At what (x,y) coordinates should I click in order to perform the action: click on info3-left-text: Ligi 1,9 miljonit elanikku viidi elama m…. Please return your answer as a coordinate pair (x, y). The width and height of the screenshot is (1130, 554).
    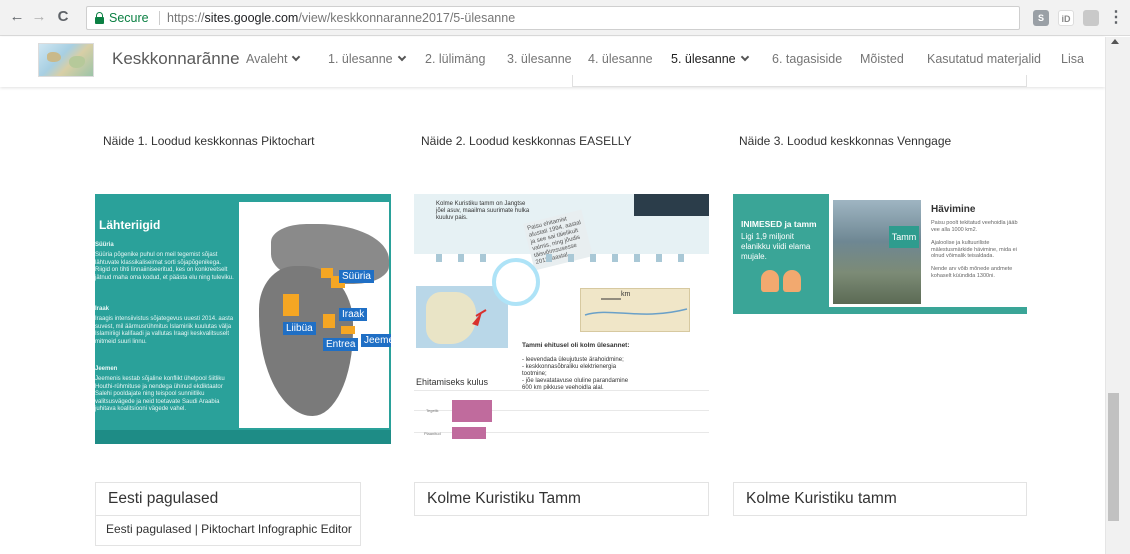
    Looking at the image, I should click on (776, 246).